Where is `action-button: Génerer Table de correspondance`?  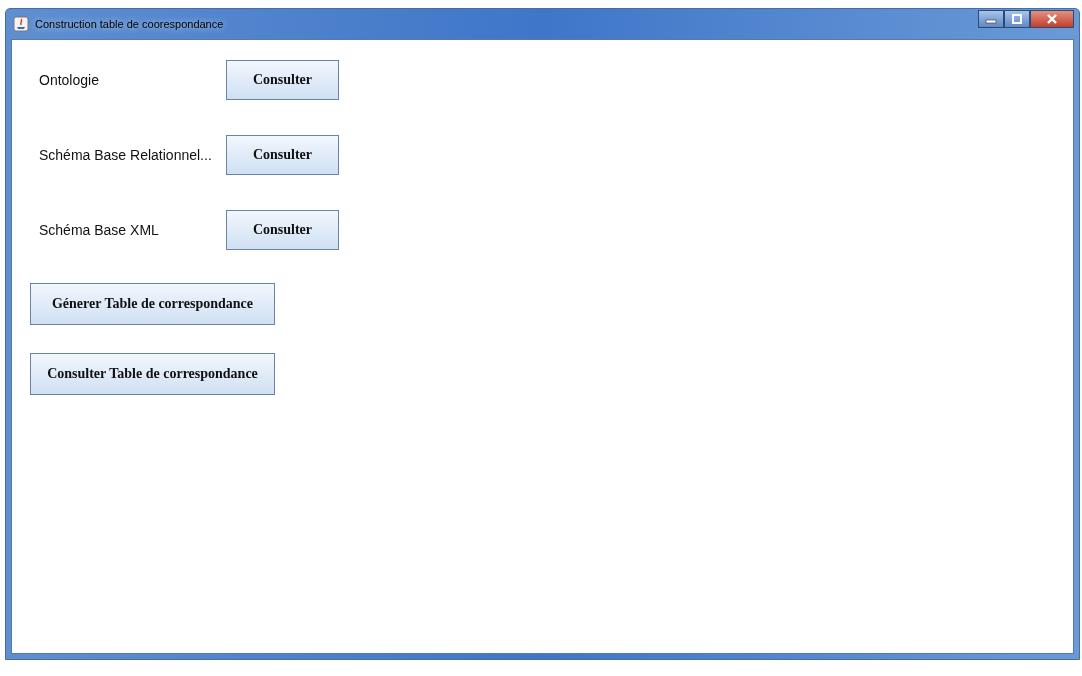 action-button: Génerer Table de correspondance is located at coordinates (152, 304).